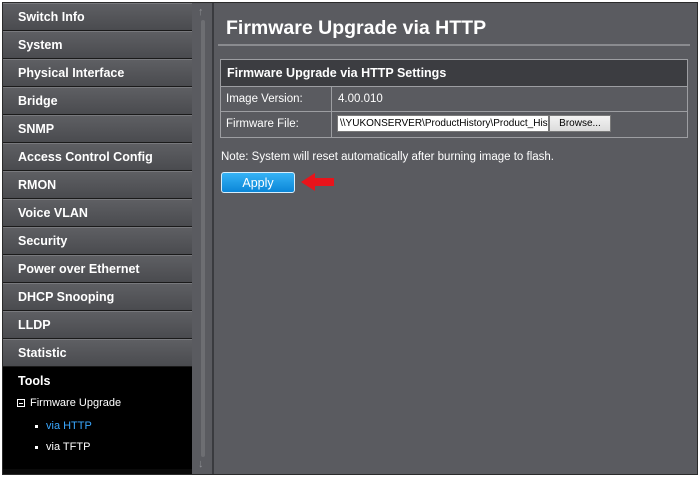  What do you see at coordinates (97, 17) in the screenshot?
I see `sidebar-item-switch-info: Switch Info` at bounding box center [97, 17].